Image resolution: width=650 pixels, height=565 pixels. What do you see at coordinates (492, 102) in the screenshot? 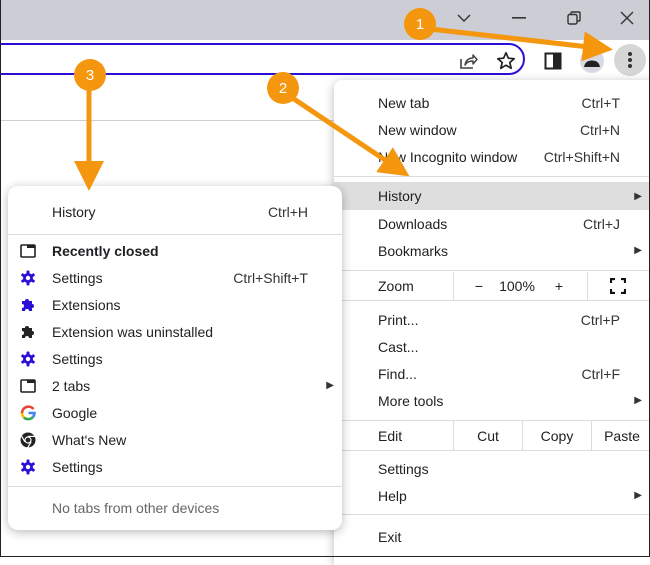
I see `menu-item-new-tab: New tab Ctrl+T` at bounding box center [492, 102].